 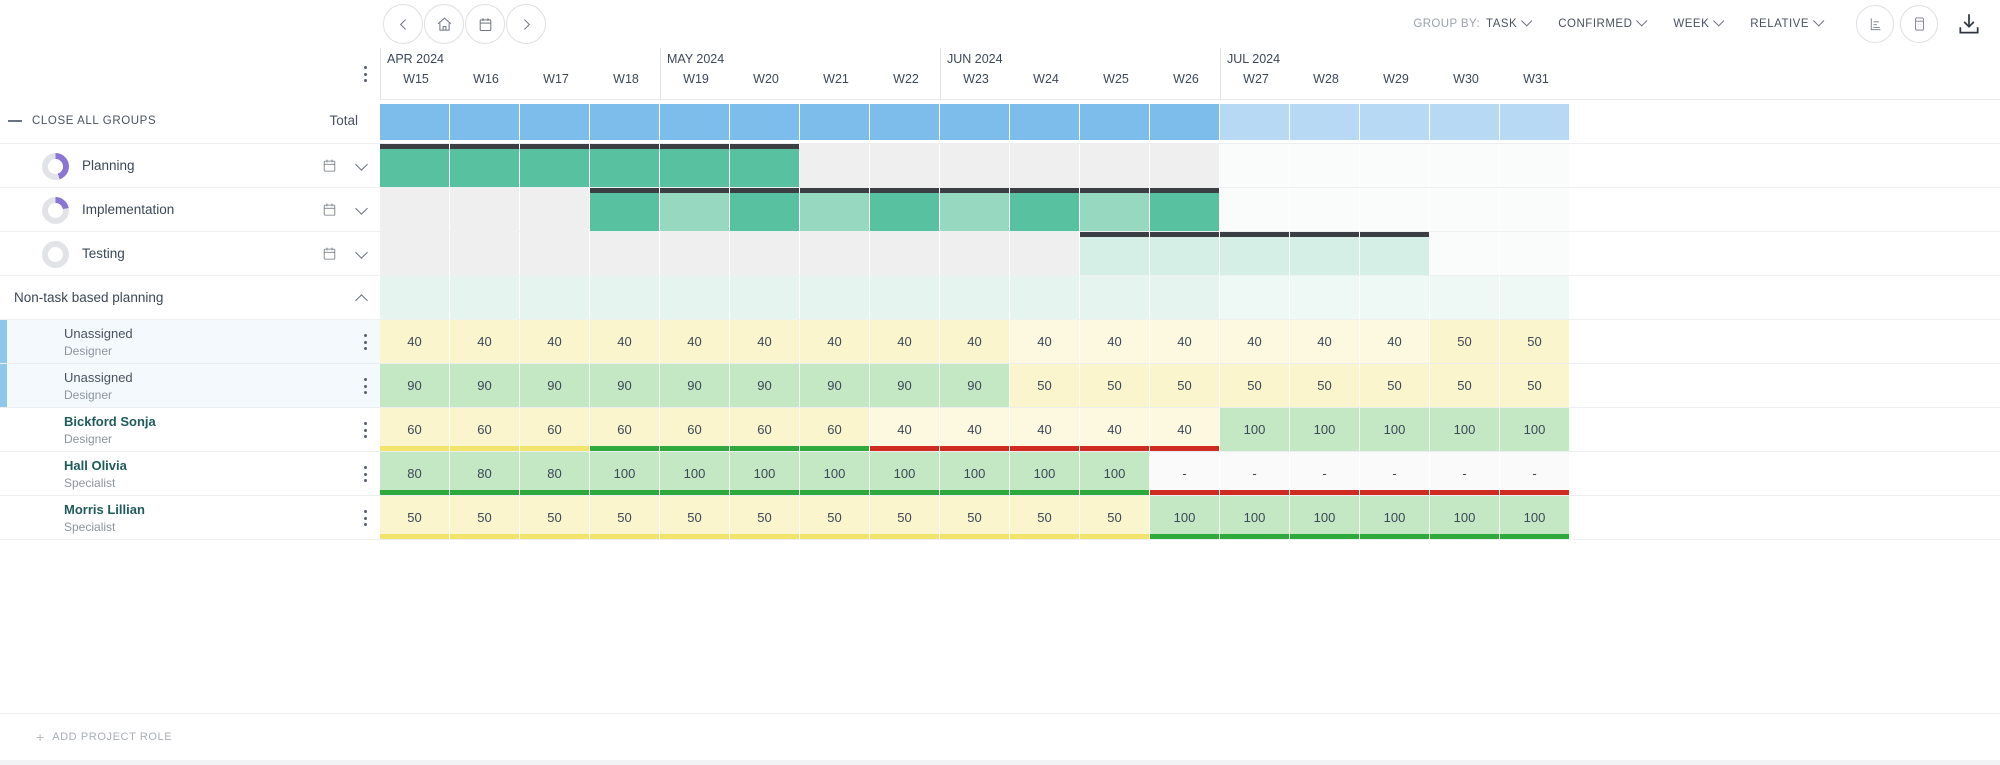 What do you see at coordinates (98, 333) in the screenshot?
I see `resource-name-label: Unassigned` at bounding box center [98, 333].